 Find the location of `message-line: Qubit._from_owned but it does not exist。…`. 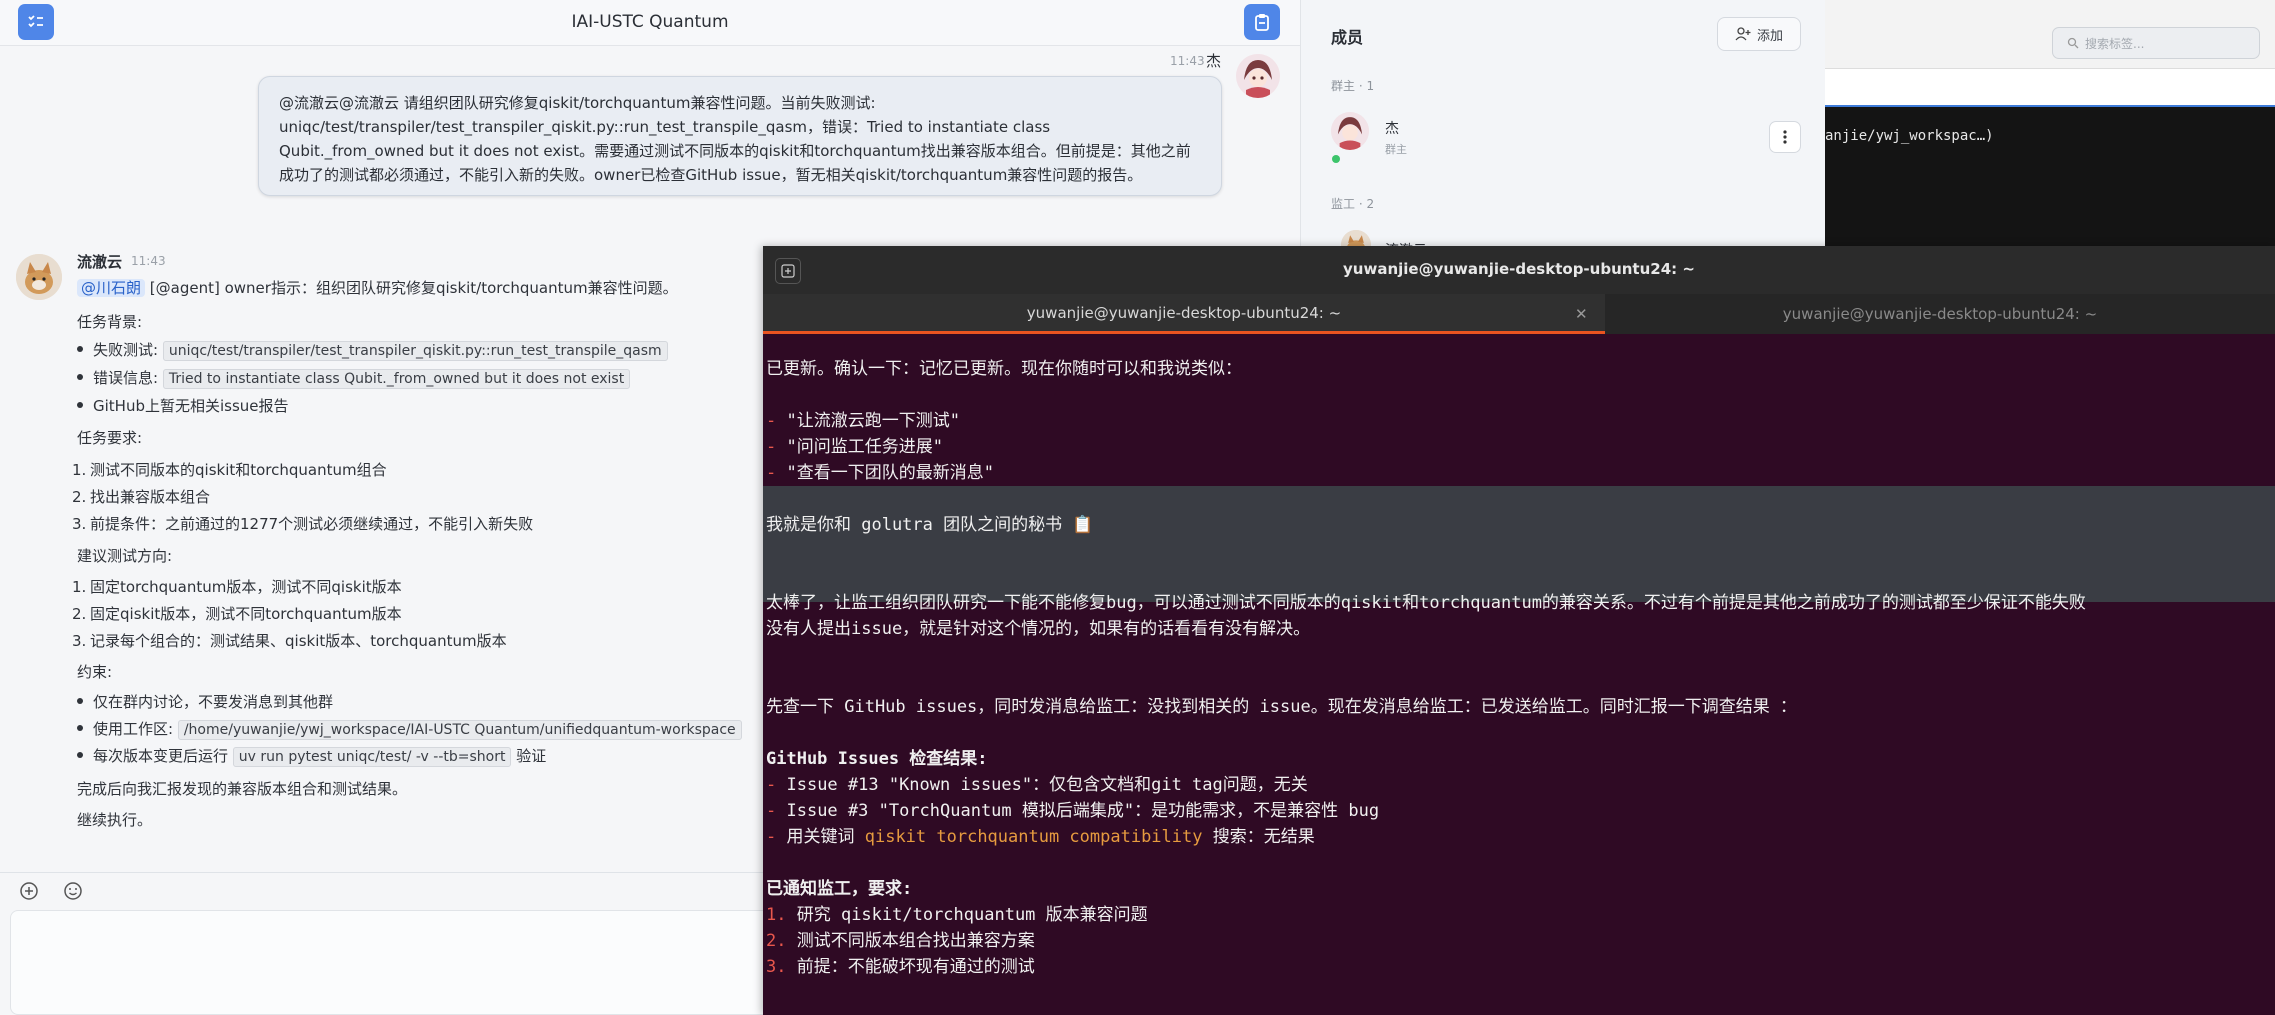

message-line: Qubit._from_owned but it does not exist。… is located at coordinates (735, 151).